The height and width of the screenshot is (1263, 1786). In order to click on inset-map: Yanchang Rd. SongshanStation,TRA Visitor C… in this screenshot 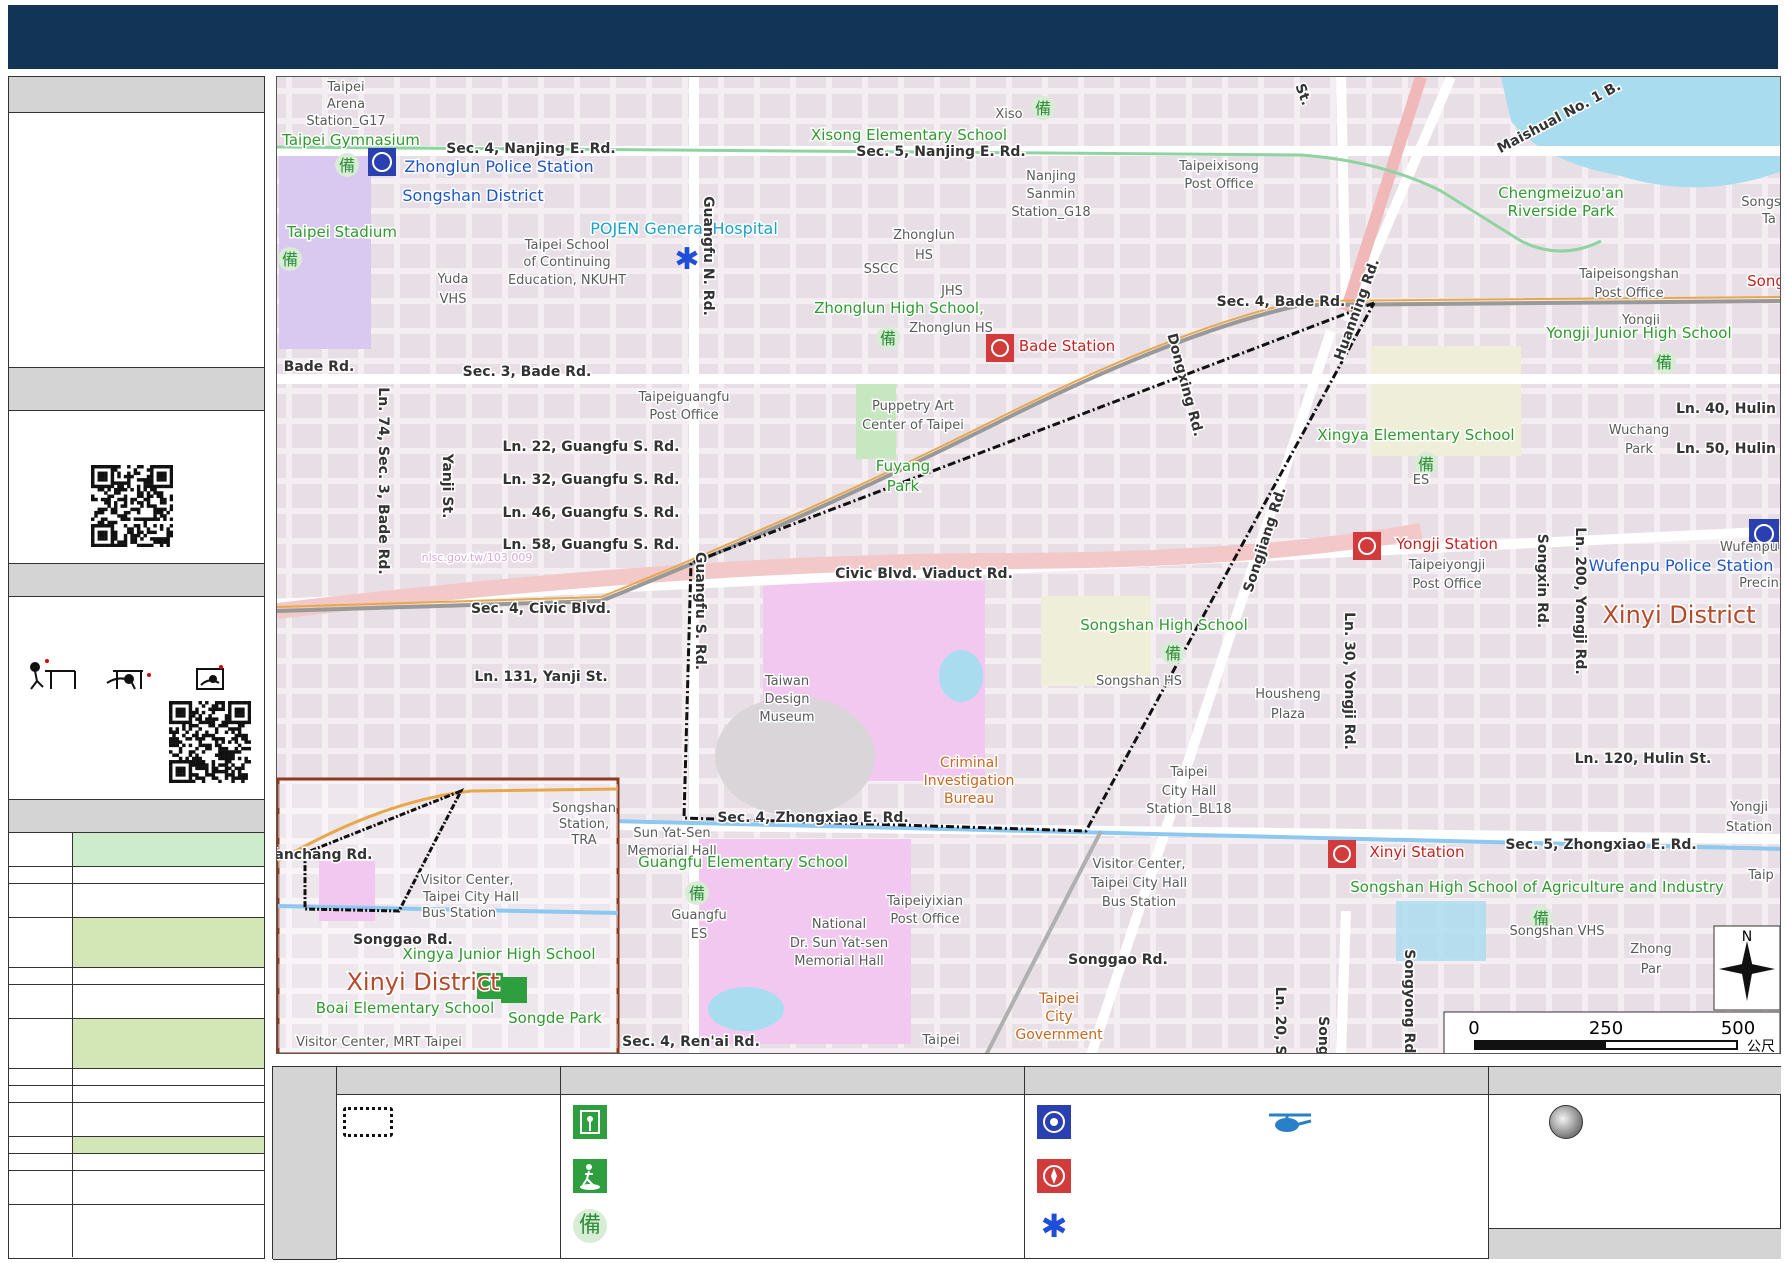, I will do `click(448, 915)`.